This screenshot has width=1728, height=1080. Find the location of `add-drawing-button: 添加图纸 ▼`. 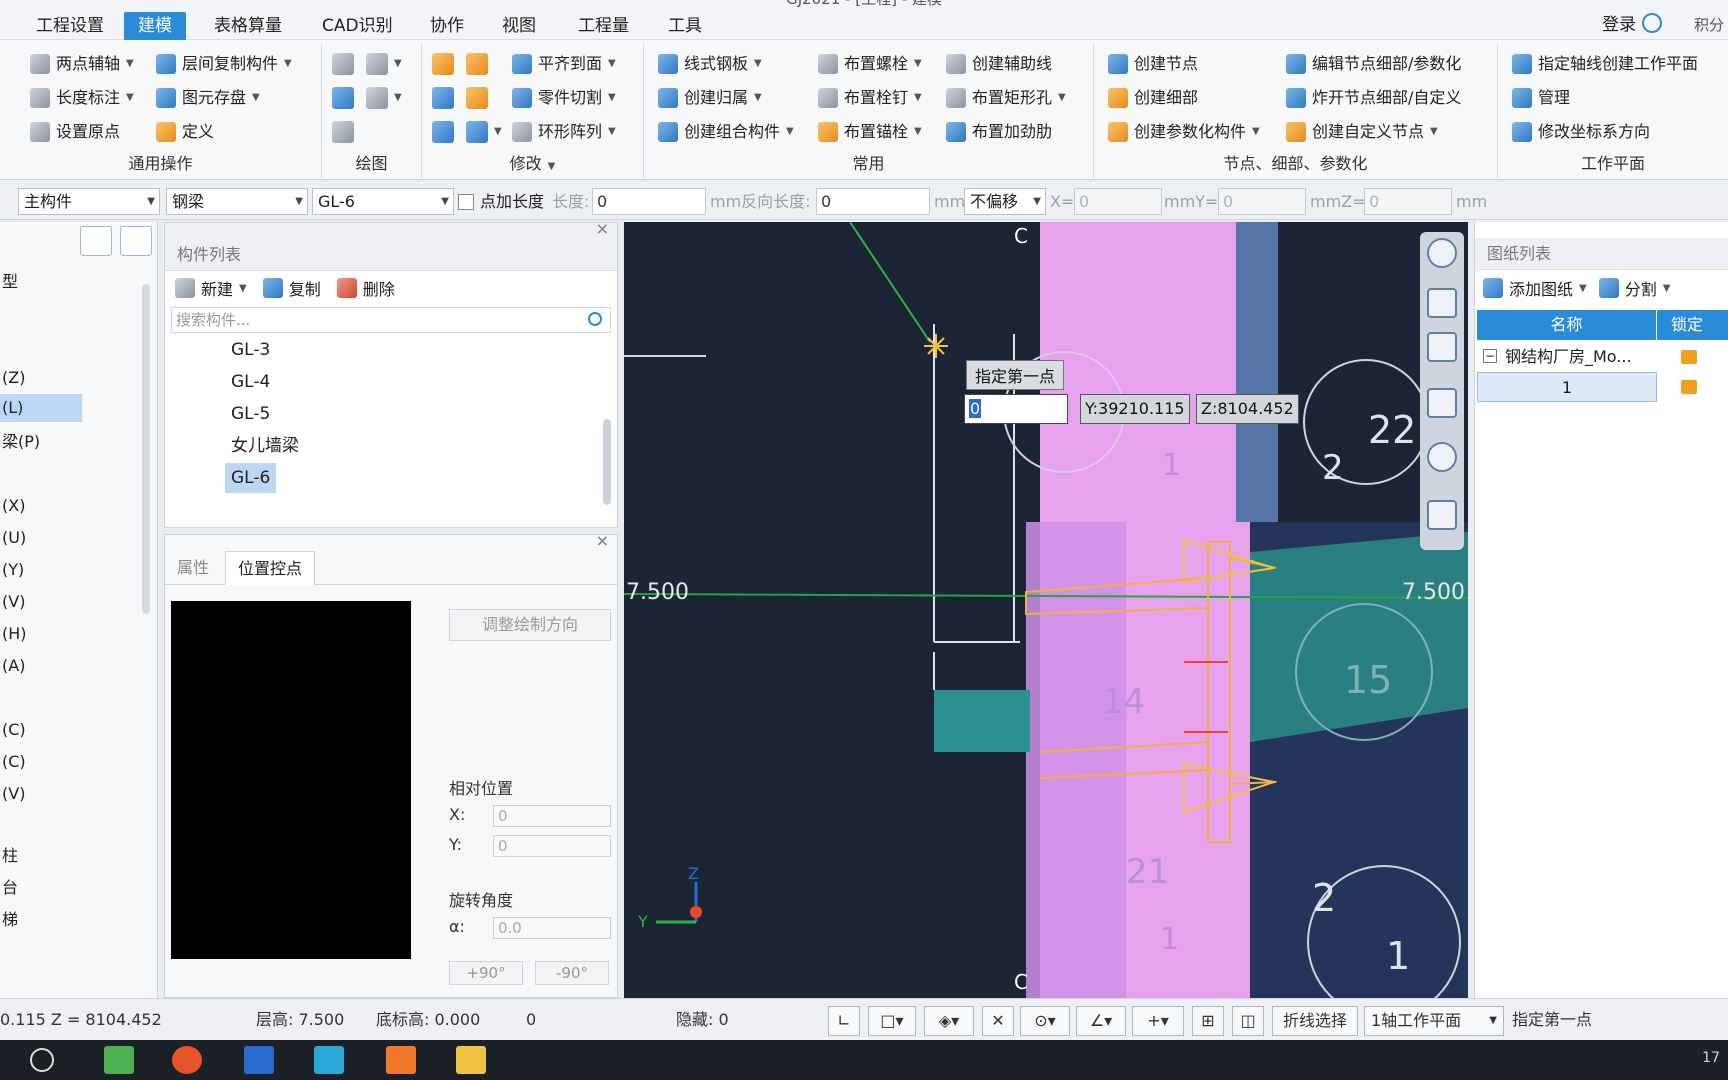

add-drawing-button: 添加图纸 ▼ is located at coordinates (1535, 288).